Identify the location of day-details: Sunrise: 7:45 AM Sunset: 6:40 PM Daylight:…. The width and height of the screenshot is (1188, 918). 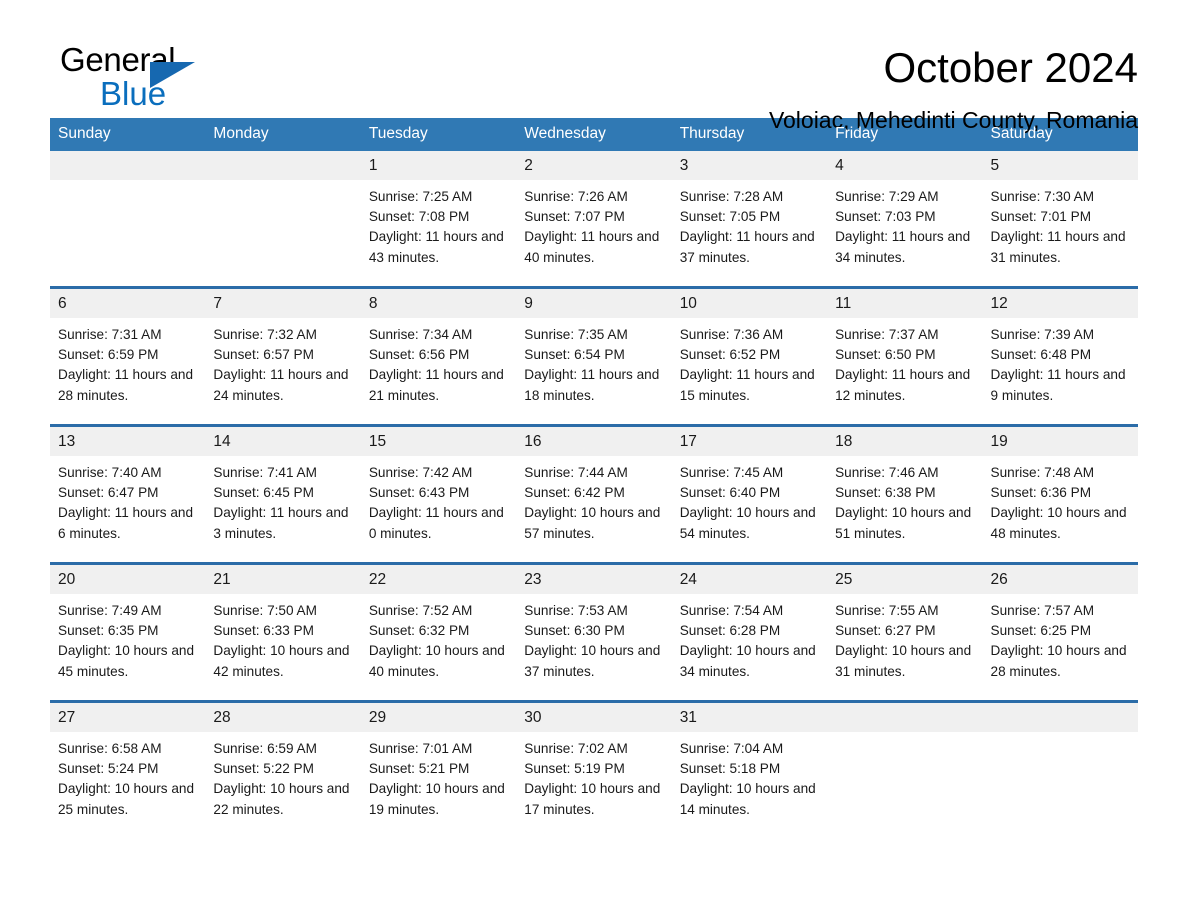
(749, 509).